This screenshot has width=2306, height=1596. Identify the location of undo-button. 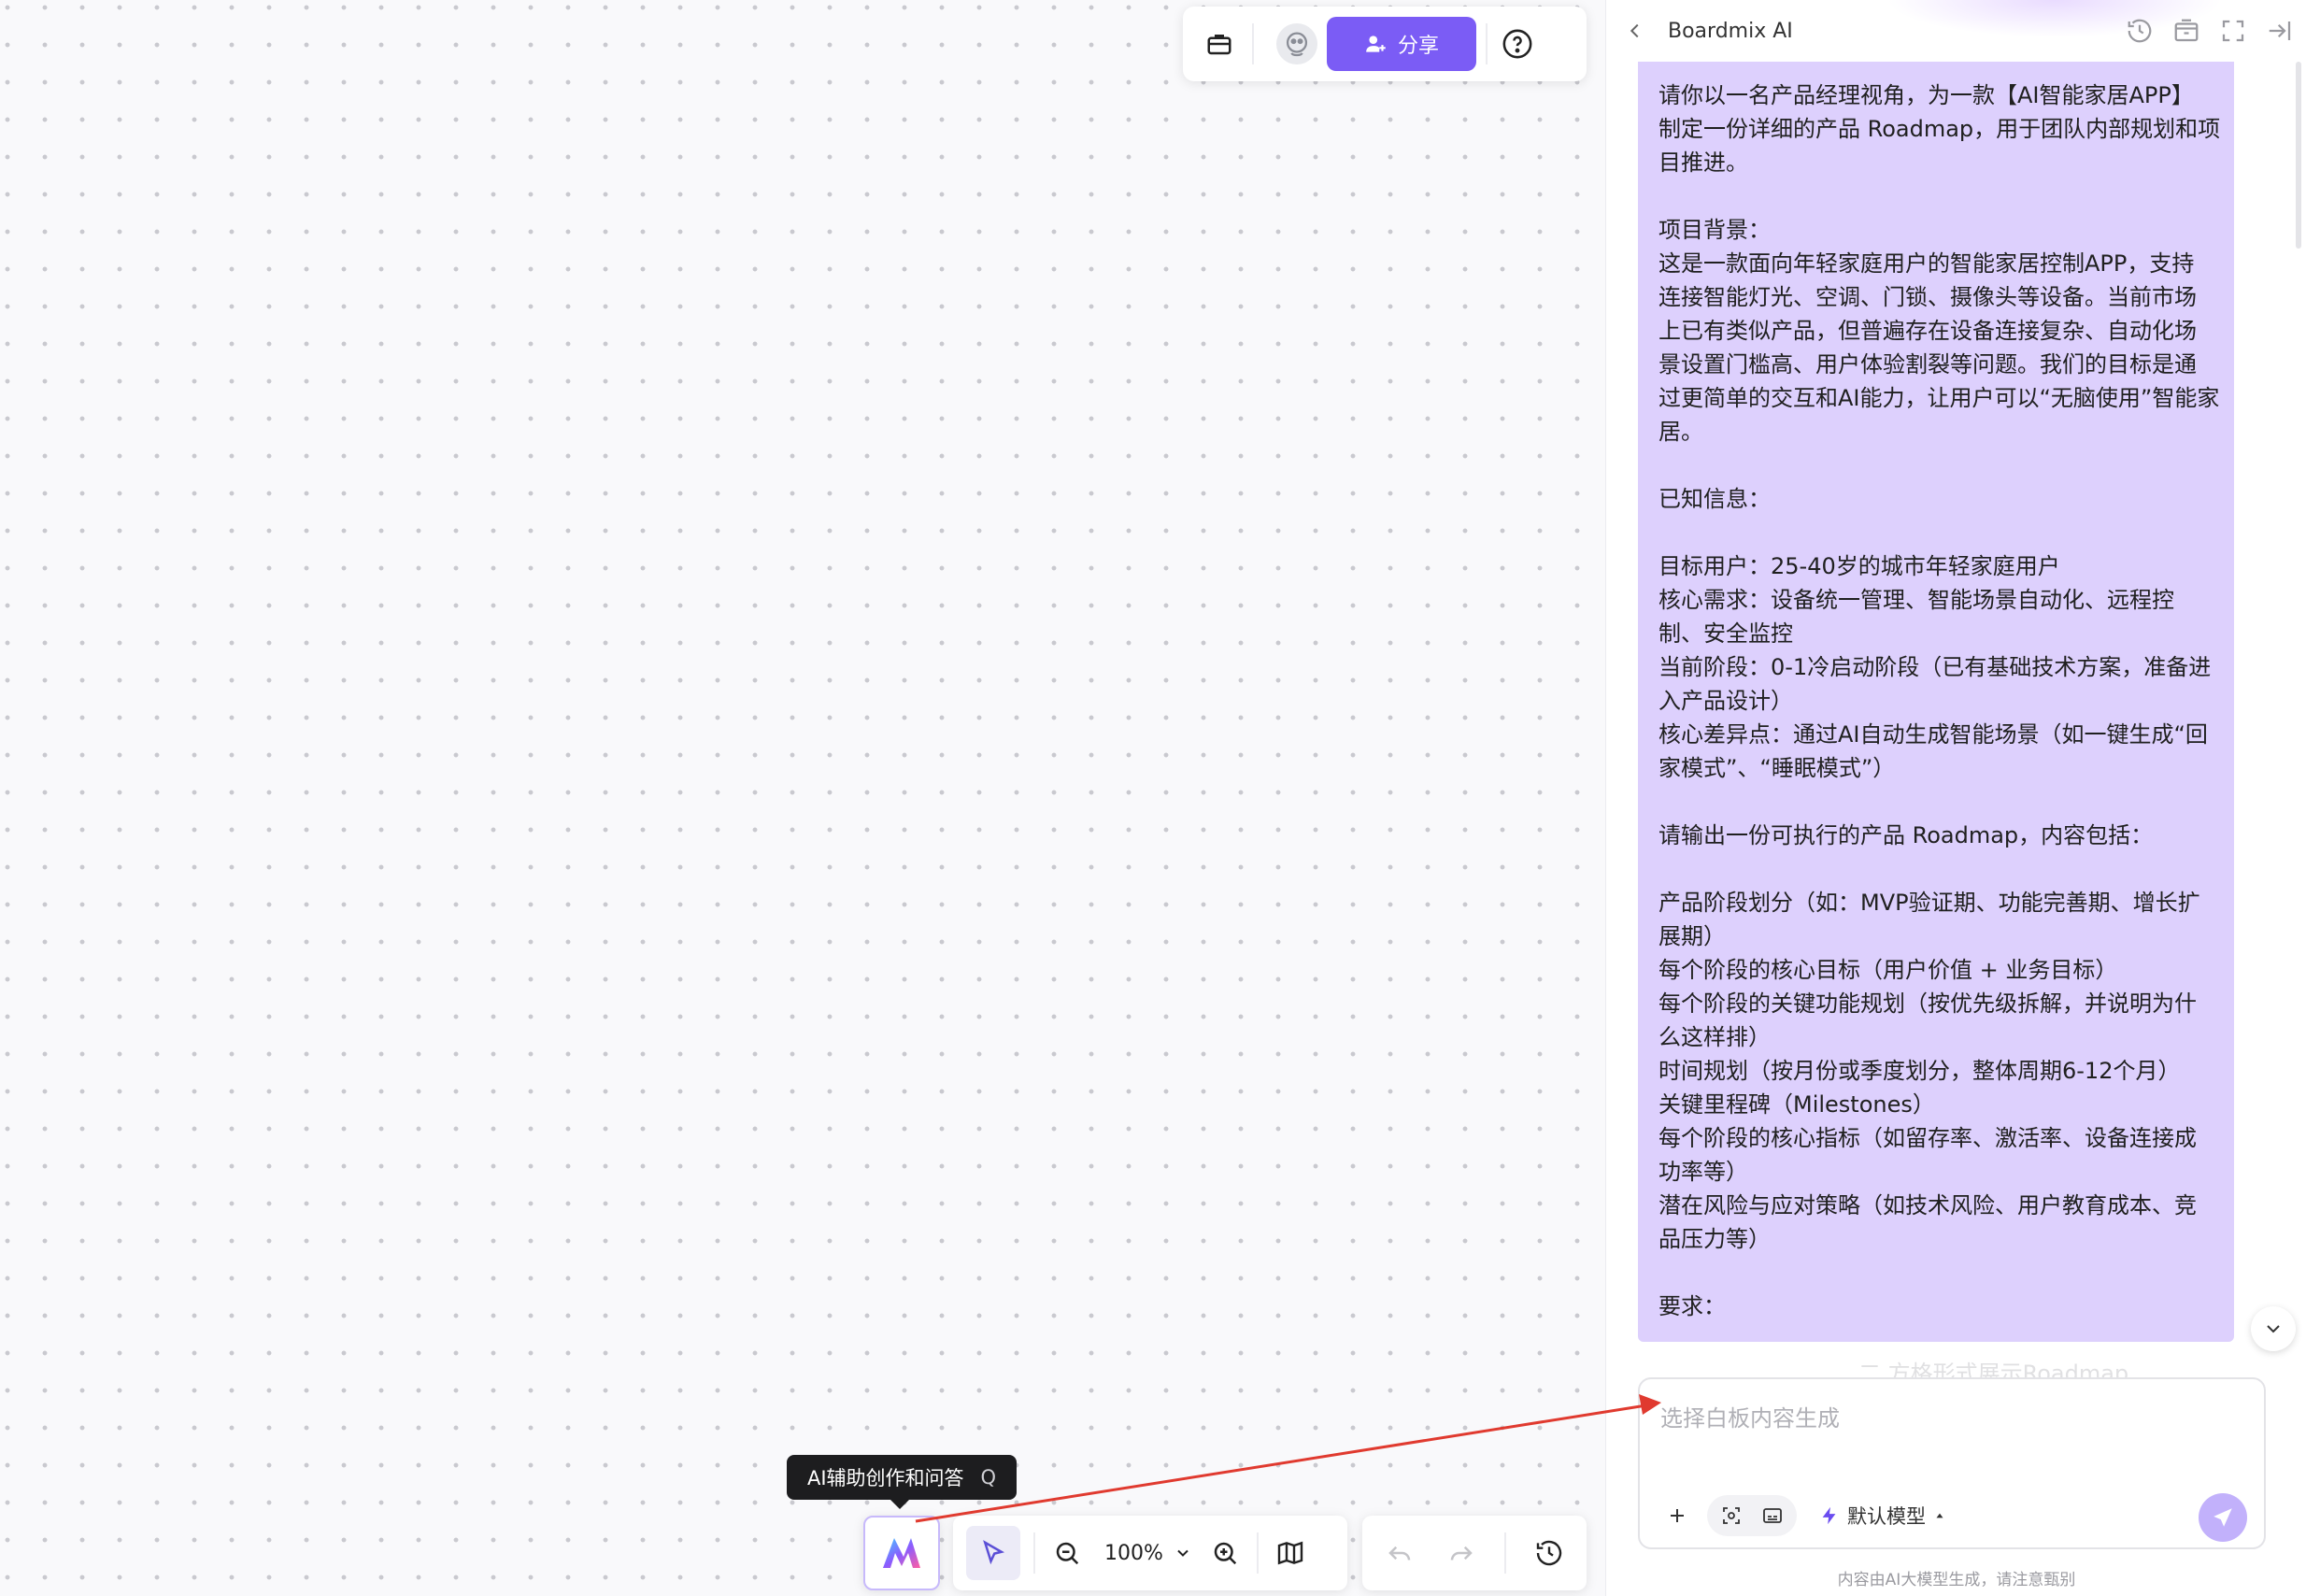
(1400, 1553).